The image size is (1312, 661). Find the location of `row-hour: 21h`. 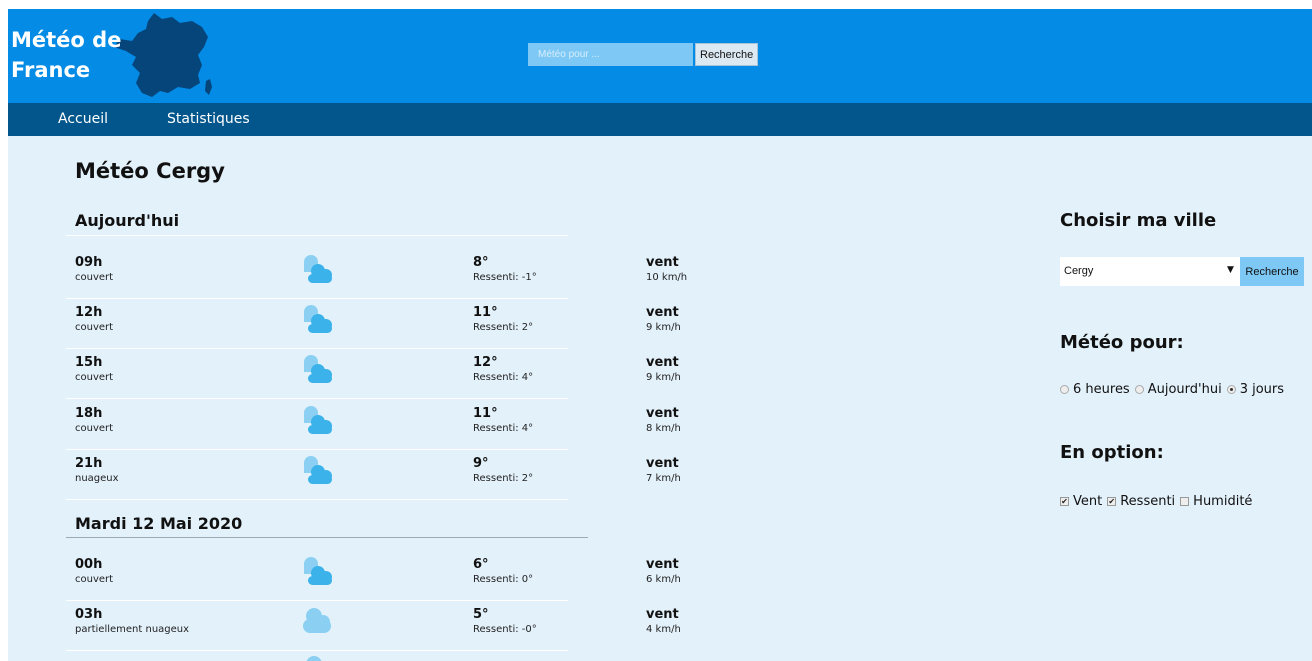

row-hour: 21h is located at coordinates (89, 463).